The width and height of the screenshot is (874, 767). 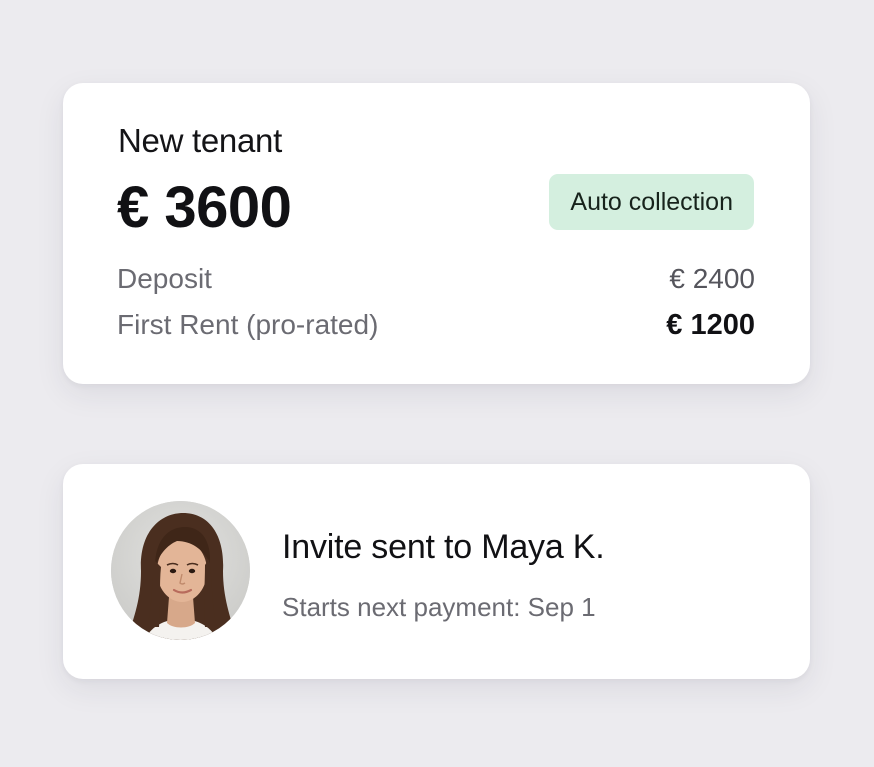 What do you see at coordinates (200, 140) in the screenshot?
I see `card-title: New tenant` at bounding box center [200, 140].